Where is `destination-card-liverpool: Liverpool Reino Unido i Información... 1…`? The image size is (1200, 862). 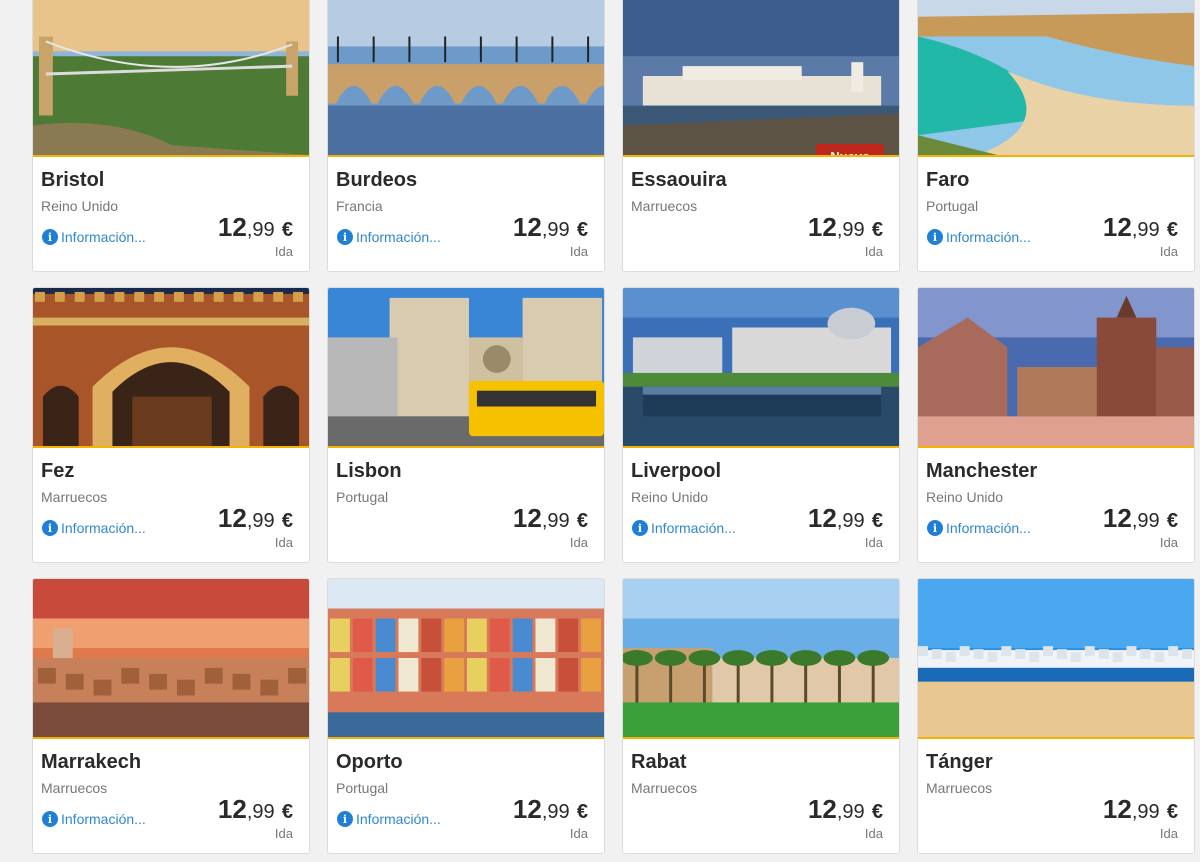 destination-card-liverpool: Liverpool Reino Unido i Información... 1… is located at coordinates (761, 425).